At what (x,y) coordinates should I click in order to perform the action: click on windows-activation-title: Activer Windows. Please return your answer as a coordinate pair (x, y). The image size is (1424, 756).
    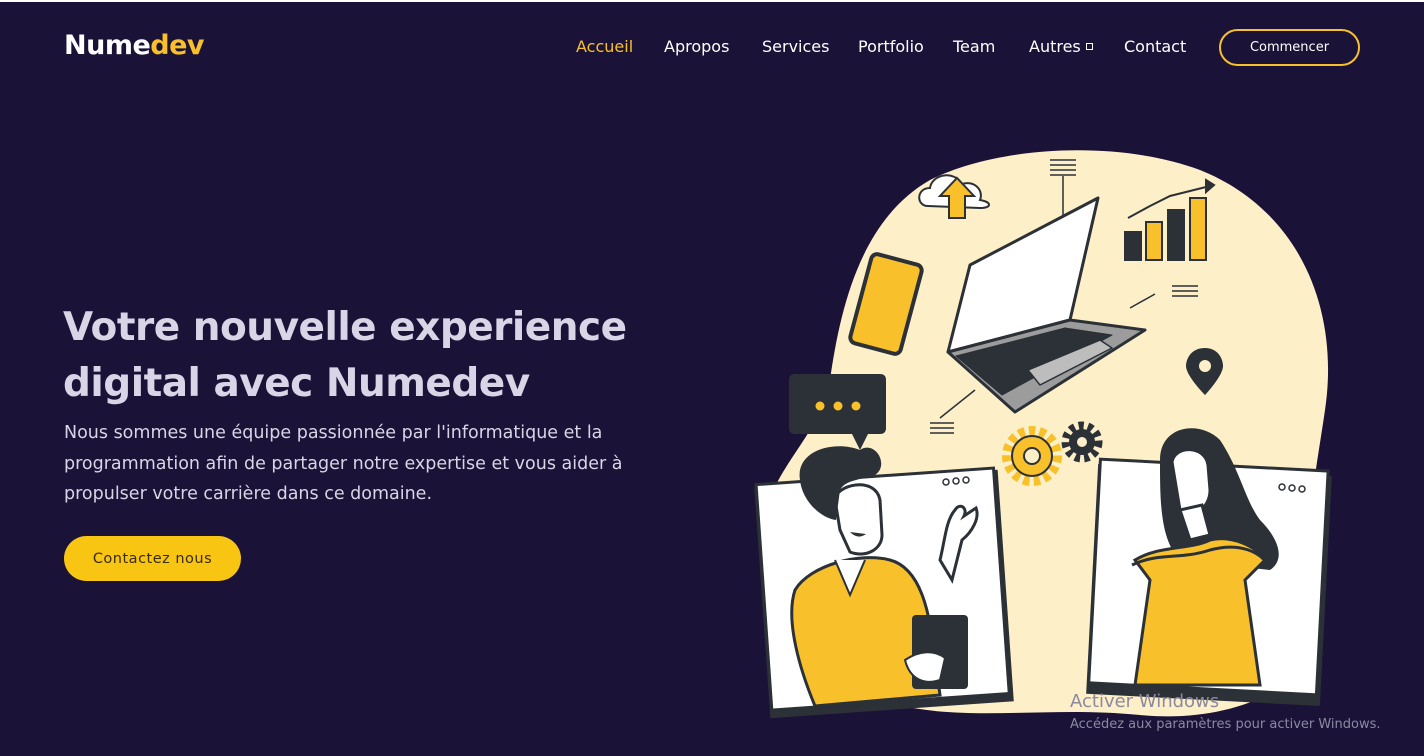
    Looking at the image, I should click on (1145, 701).